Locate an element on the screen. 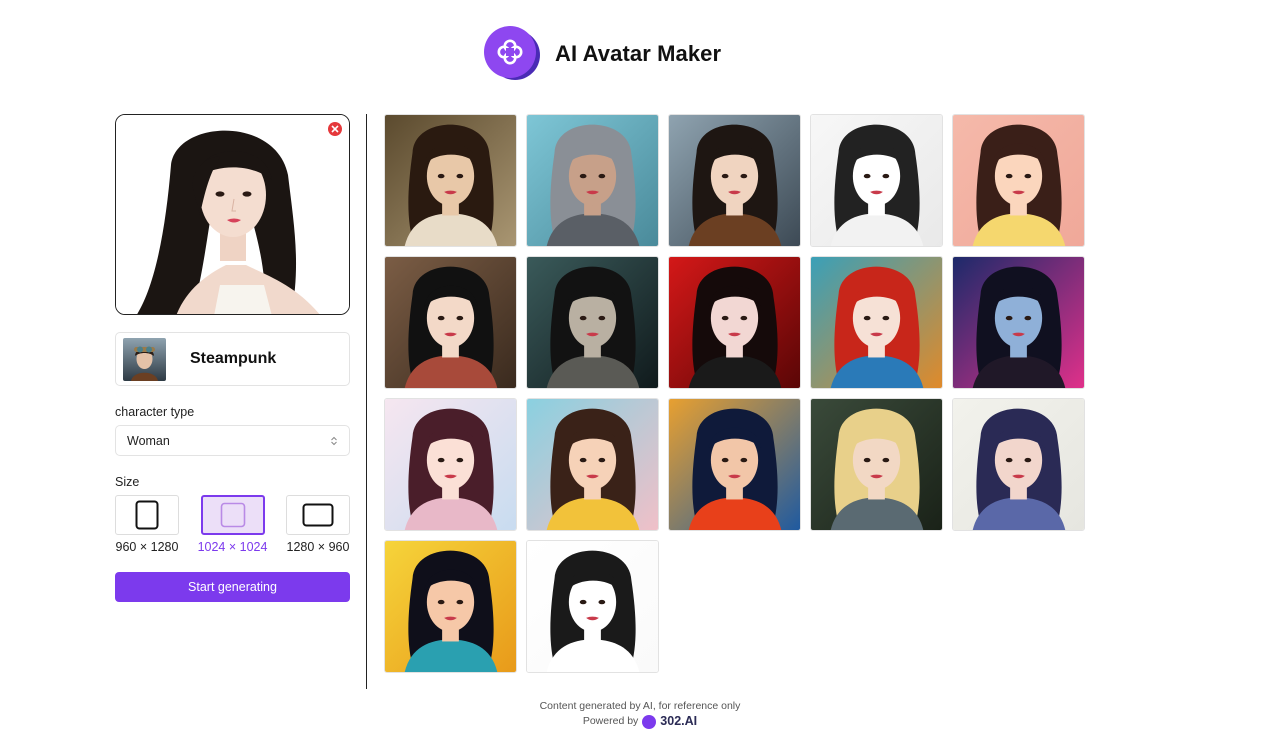 Image resolution: width=1280 pixels, height=733 pixels. size-option-label: 1024 × 1024 is located at coordinates (232, 547).